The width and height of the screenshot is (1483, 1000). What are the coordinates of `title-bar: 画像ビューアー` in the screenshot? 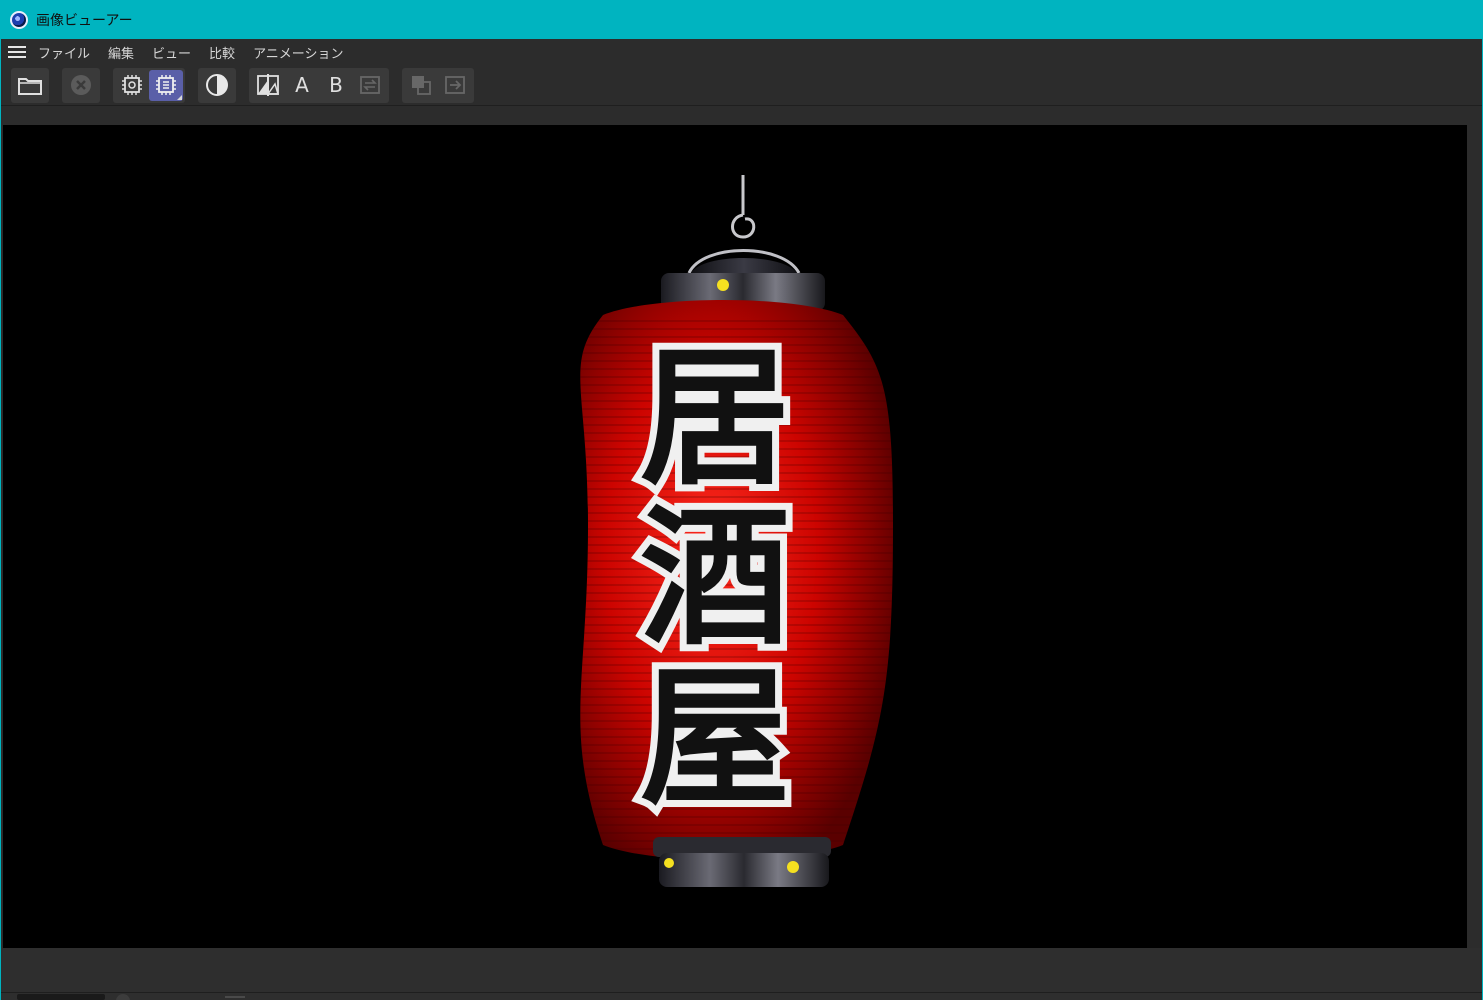 It's located at (741, 19).